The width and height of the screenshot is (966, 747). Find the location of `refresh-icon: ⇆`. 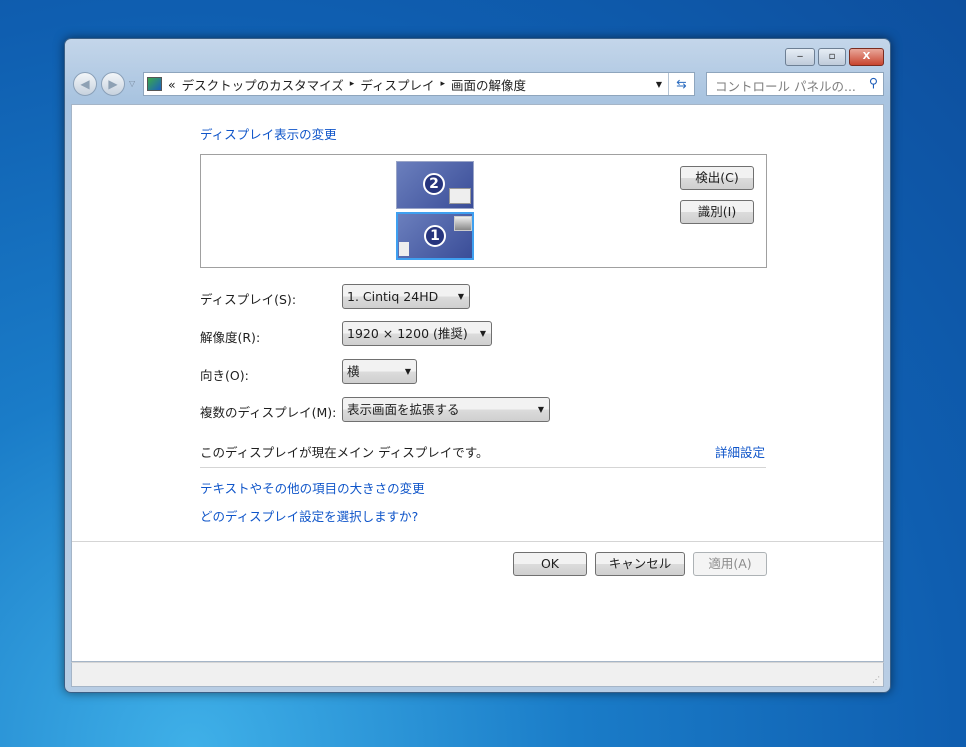

refresh-icon: ⇆ is located at coordinates (681, 84).